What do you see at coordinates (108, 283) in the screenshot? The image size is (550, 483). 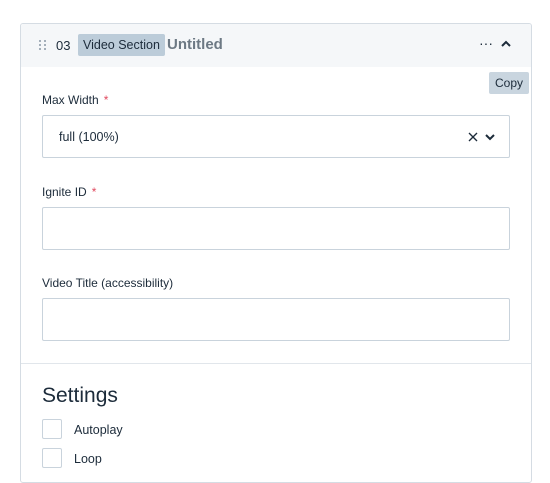 I see `video-title-label: Video Title (accessibility)` at bounding box center [108, 283].